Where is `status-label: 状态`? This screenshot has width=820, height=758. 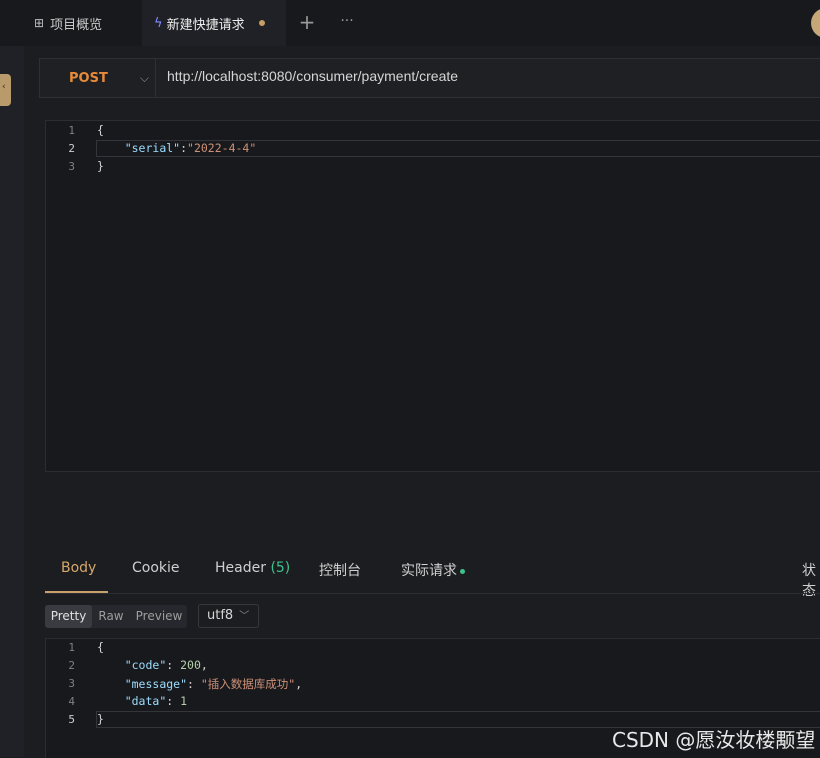
status-label: 状态 is located at coordinates (809, 581).